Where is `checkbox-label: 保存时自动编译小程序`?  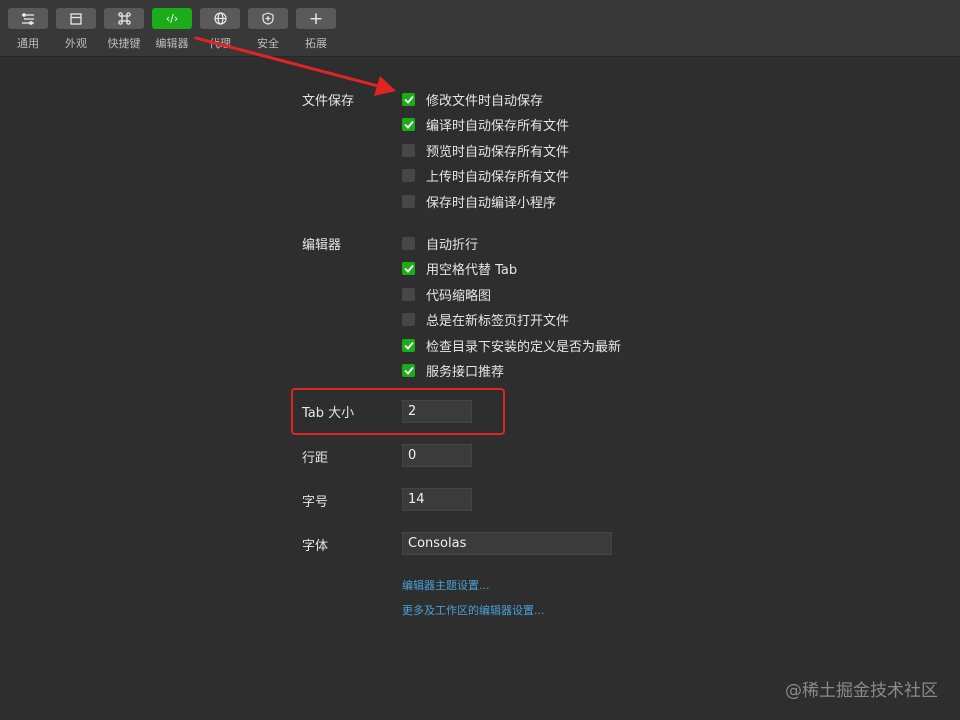
checkbox-label: 保存时自动编译小程序 is located at coordinates (491, 203).